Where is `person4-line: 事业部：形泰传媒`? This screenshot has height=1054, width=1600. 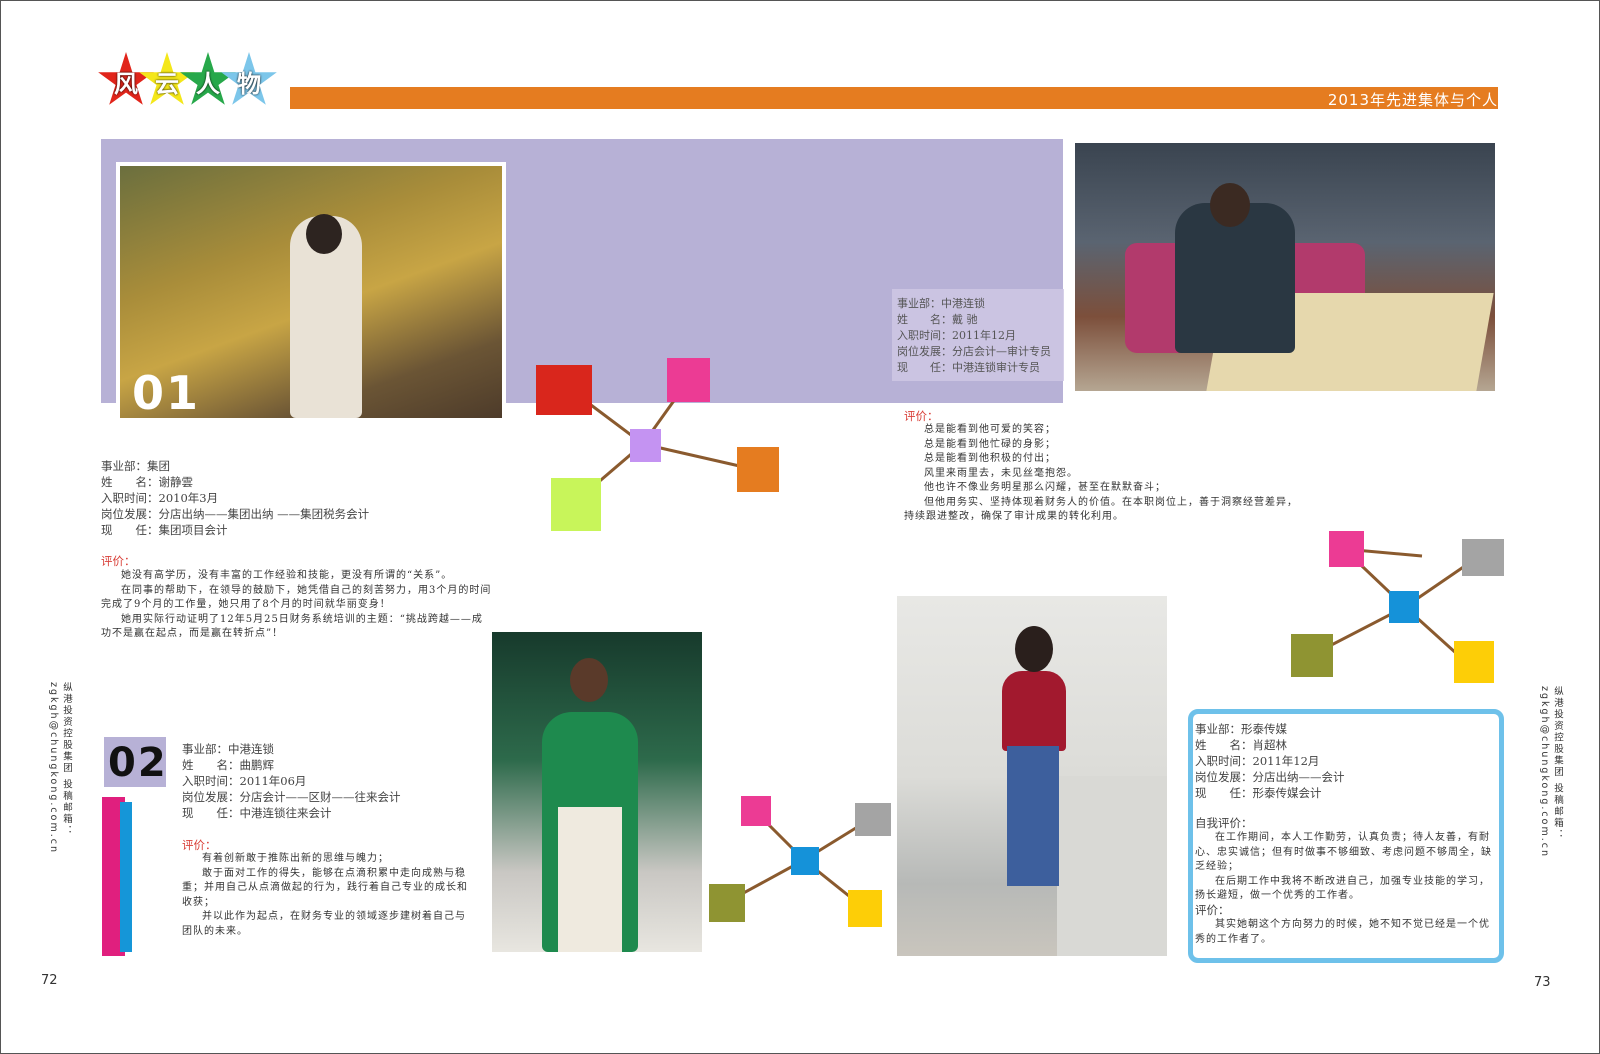
person4-line: 事业部：形泰传媒 is located at coordinates (1241, 729).